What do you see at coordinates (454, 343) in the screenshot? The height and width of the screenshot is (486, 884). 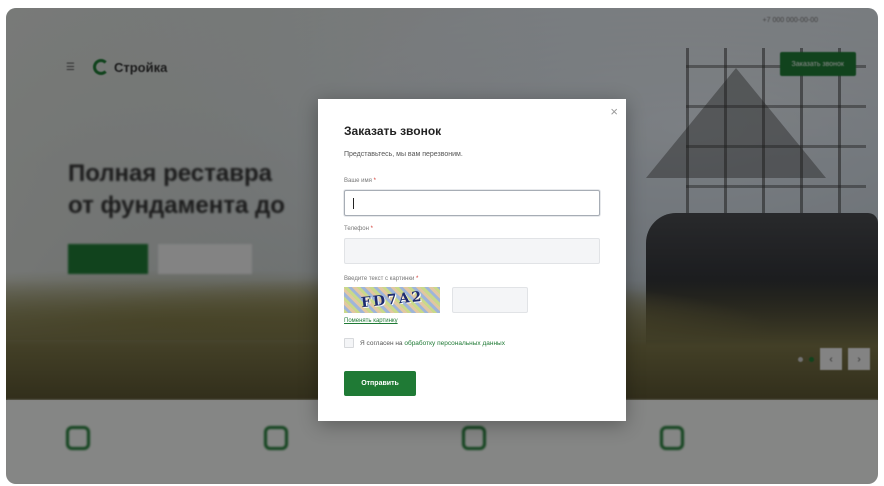 I see `consent-link: обработку персональных данных` at bounding box center [454, 343].